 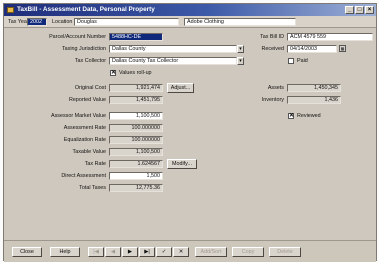 I want to click on inventory-field: 1,436, so click(x=314, y=100).